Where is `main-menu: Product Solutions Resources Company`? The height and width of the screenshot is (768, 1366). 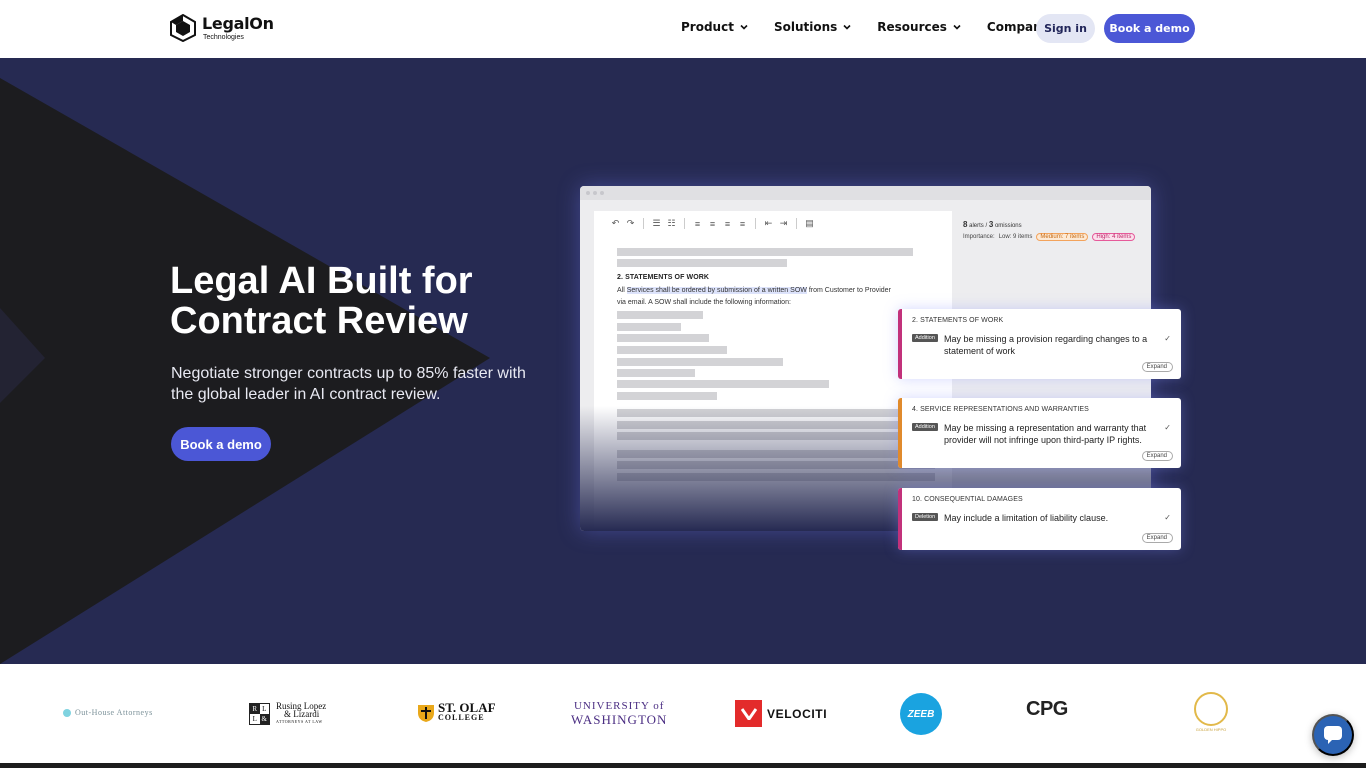 main-menu: Product Solutions Resources Company is located at coordinates (885, 27).